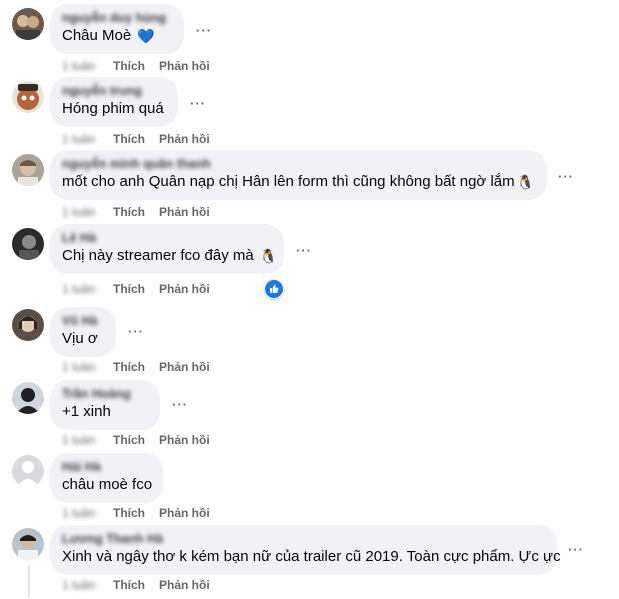 This screenshot has height=599, width=619. I want to click on default-avatar-icon, so click(28, 471).